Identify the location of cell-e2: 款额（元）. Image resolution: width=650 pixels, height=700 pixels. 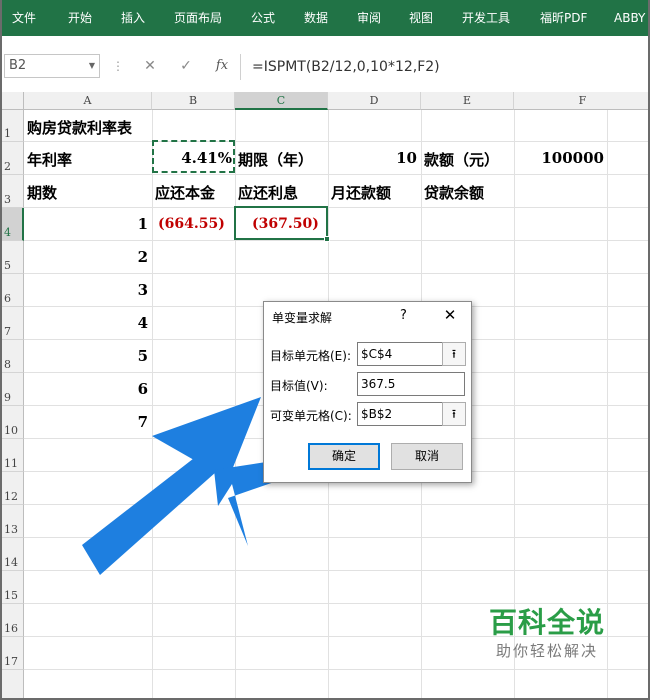
(461, 159).